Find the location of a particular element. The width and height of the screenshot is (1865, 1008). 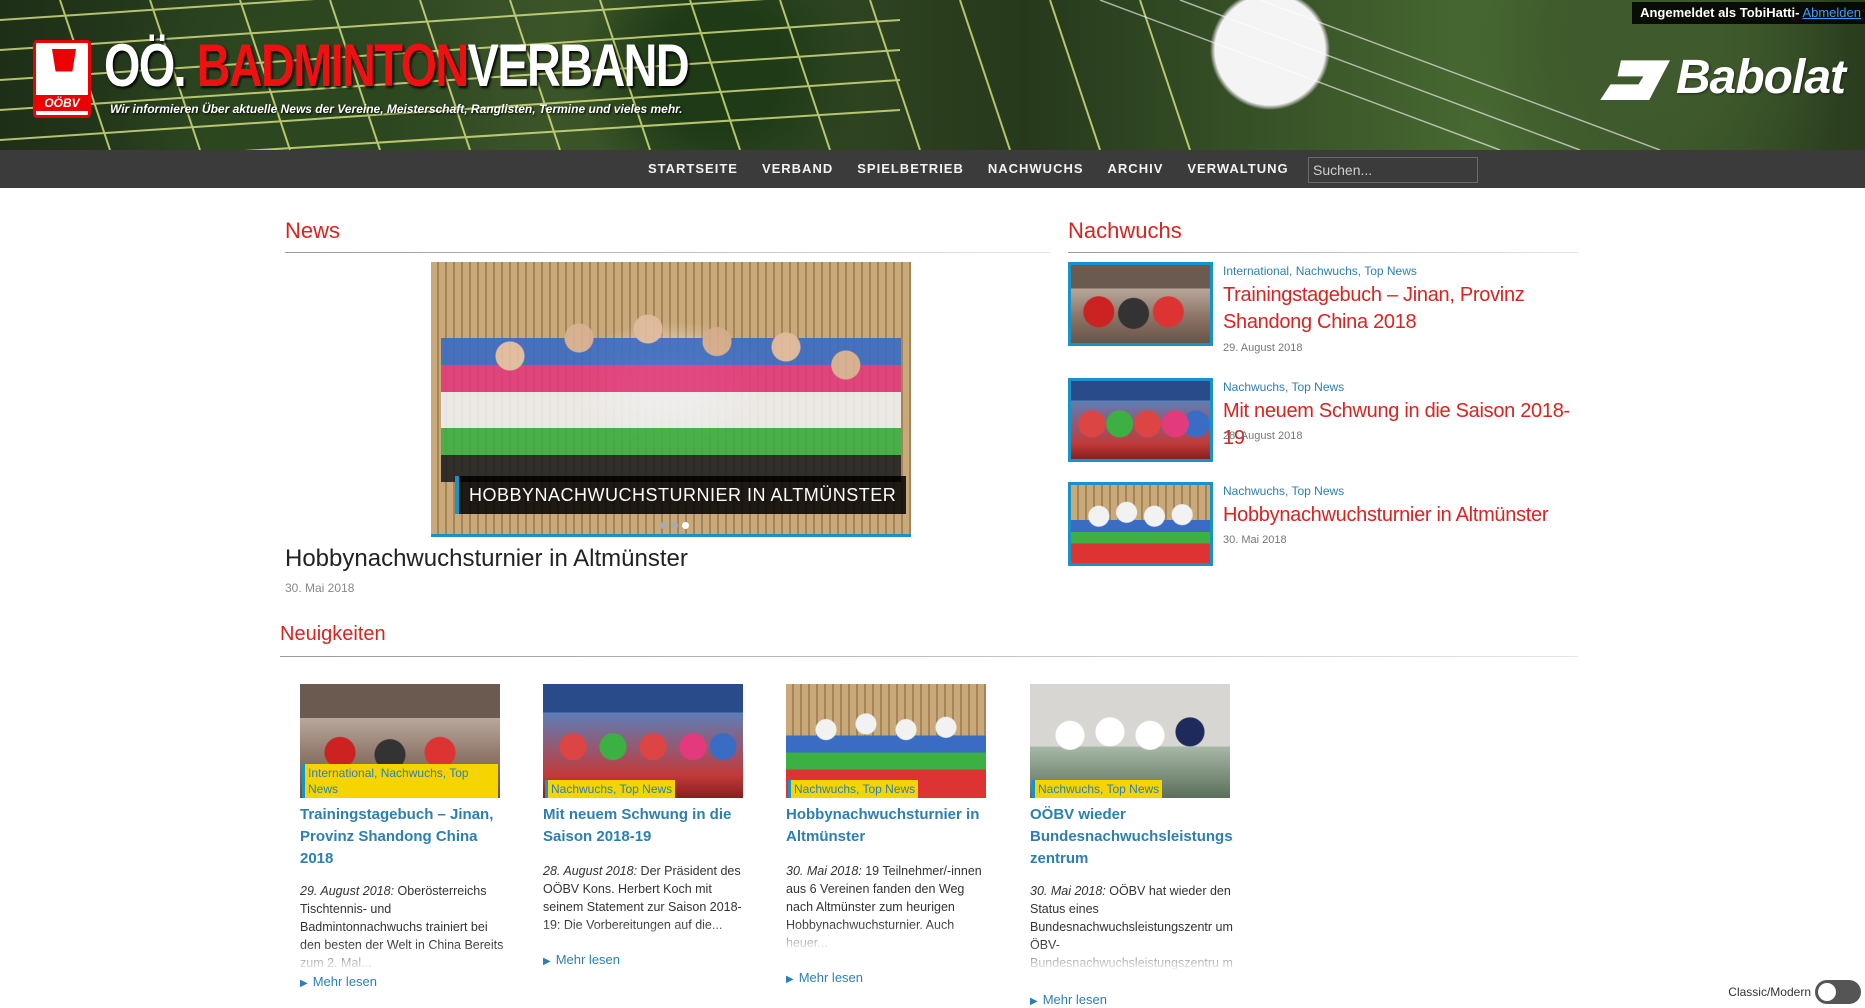

slider-dots is located at coordinates (674, 525).